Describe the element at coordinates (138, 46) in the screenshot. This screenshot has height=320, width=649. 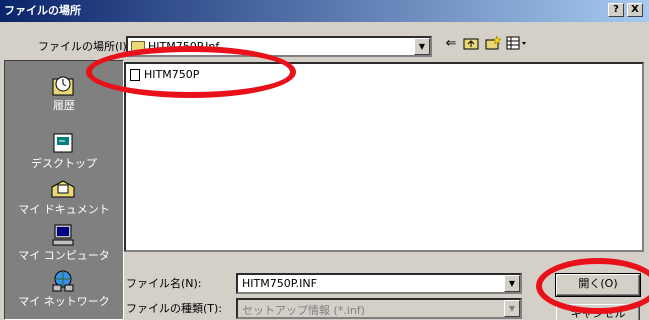
I see `folder-icon` at that location.